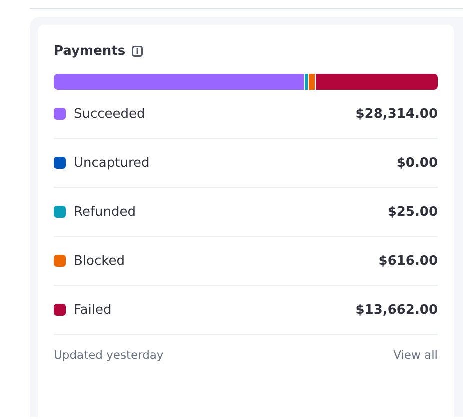 The width and height of the screenshot is (463, 420). Describe the element at coordinates (110, 114) in the screenshot. I see `category-label: Succeeded` at that location.